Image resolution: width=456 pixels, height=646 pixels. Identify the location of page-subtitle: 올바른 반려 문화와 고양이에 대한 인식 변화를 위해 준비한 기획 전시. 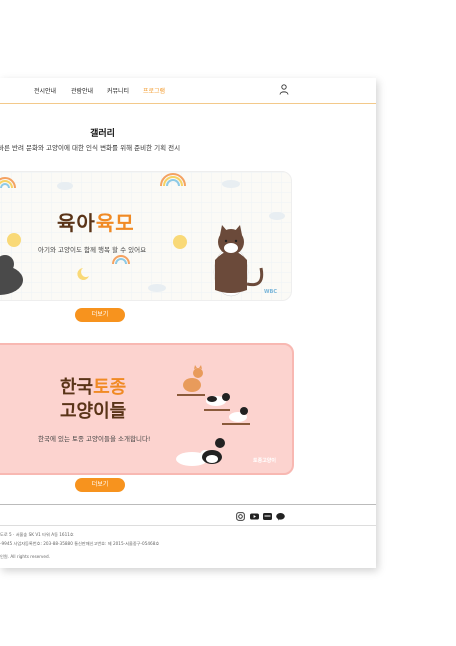
(90, 148).